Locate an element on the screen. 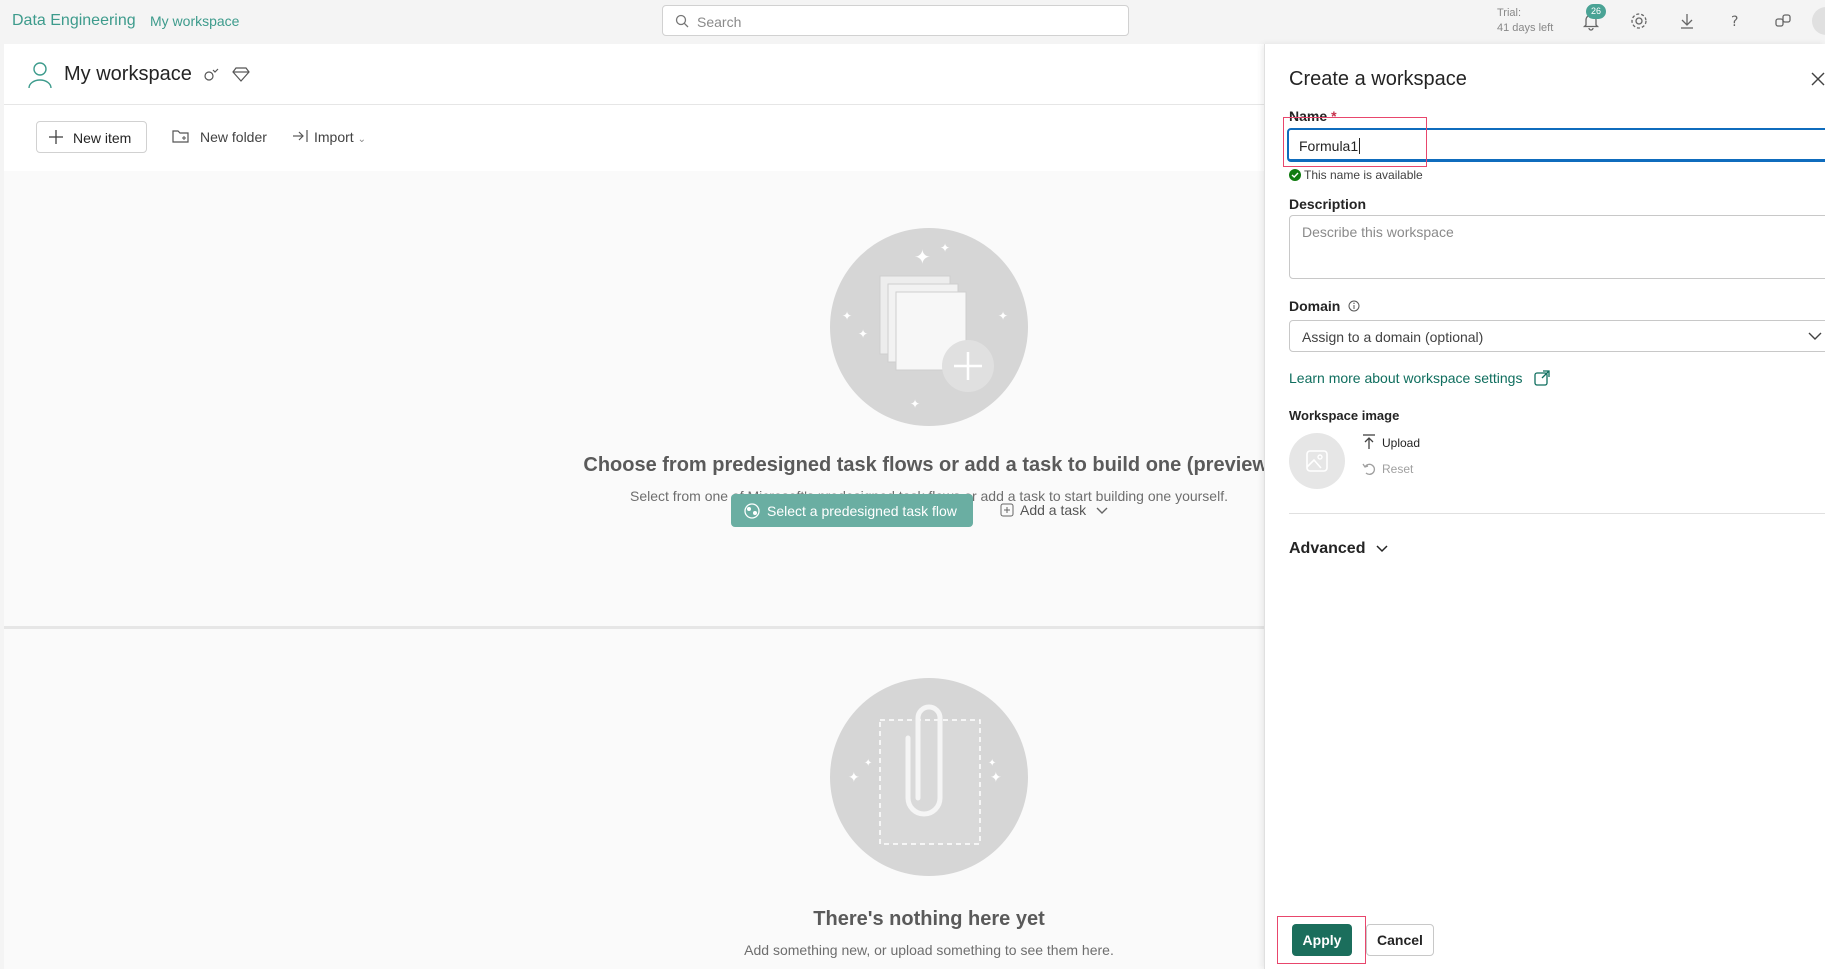 This screenshot has width=1825, height=969. import-label: Import is located at coordinates (334, 137).